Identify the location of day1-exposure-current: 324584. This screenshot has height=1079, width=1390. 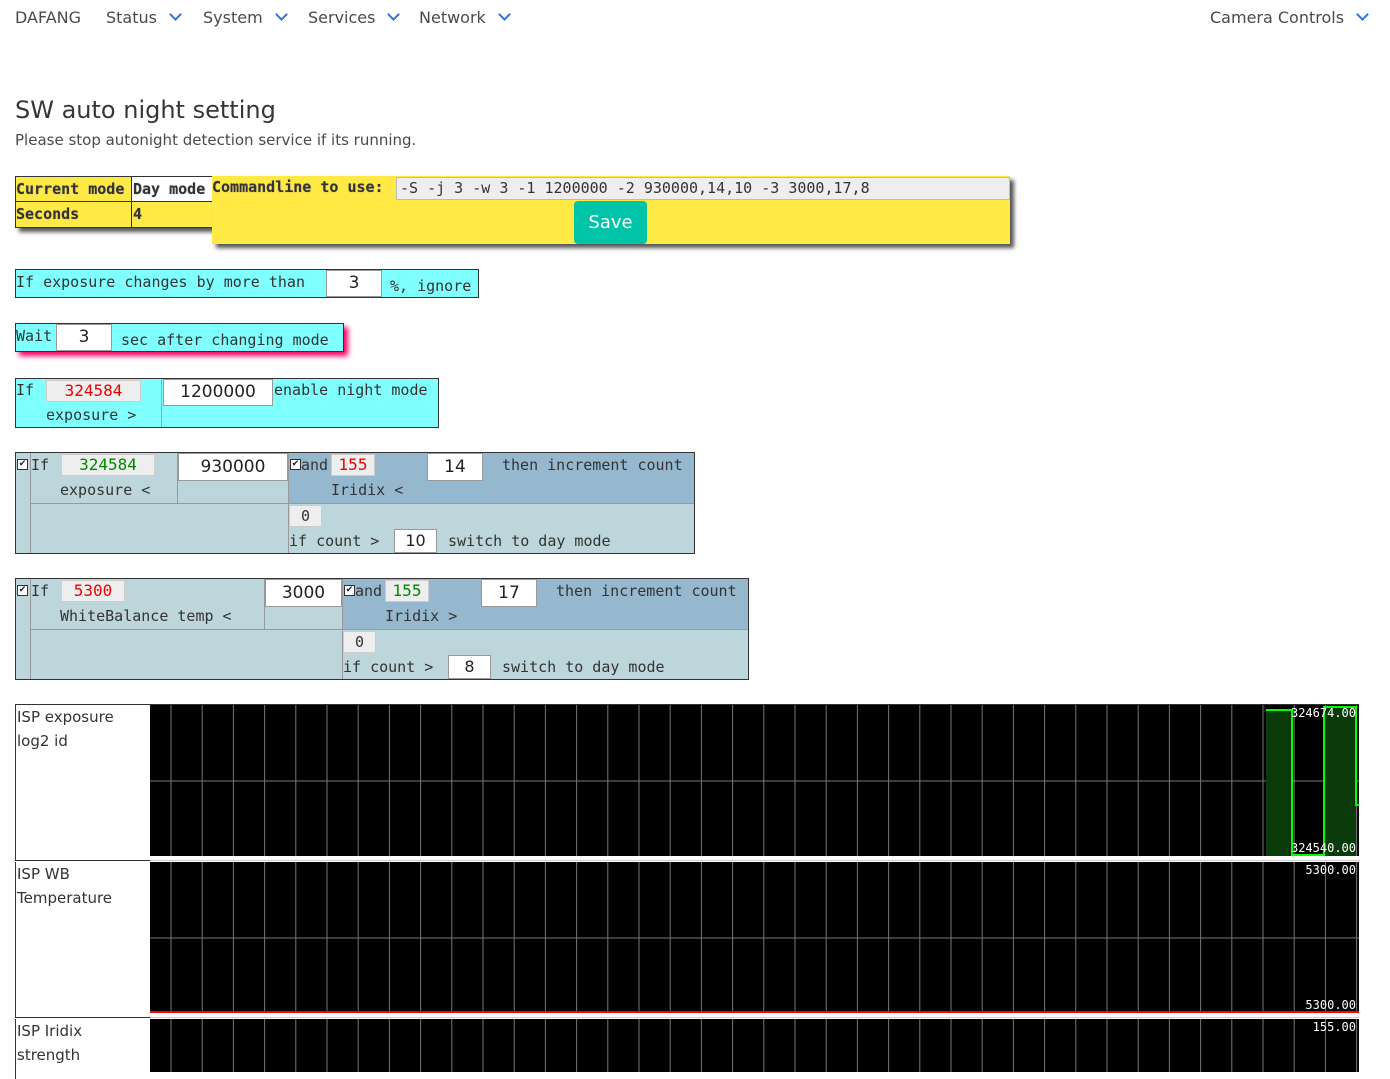
(108, 465).